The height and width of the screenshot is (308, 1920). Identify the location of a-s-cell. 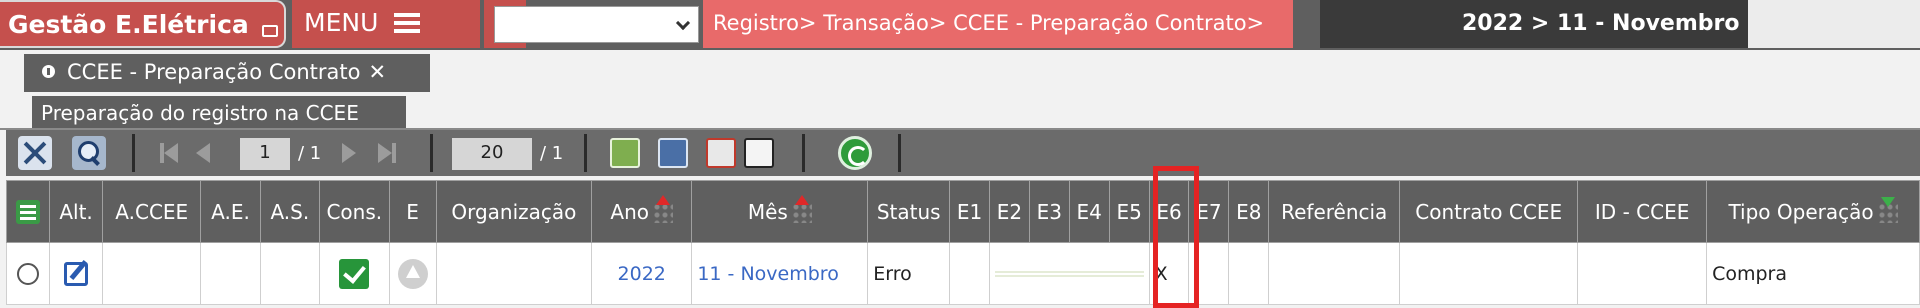
(290, 273).